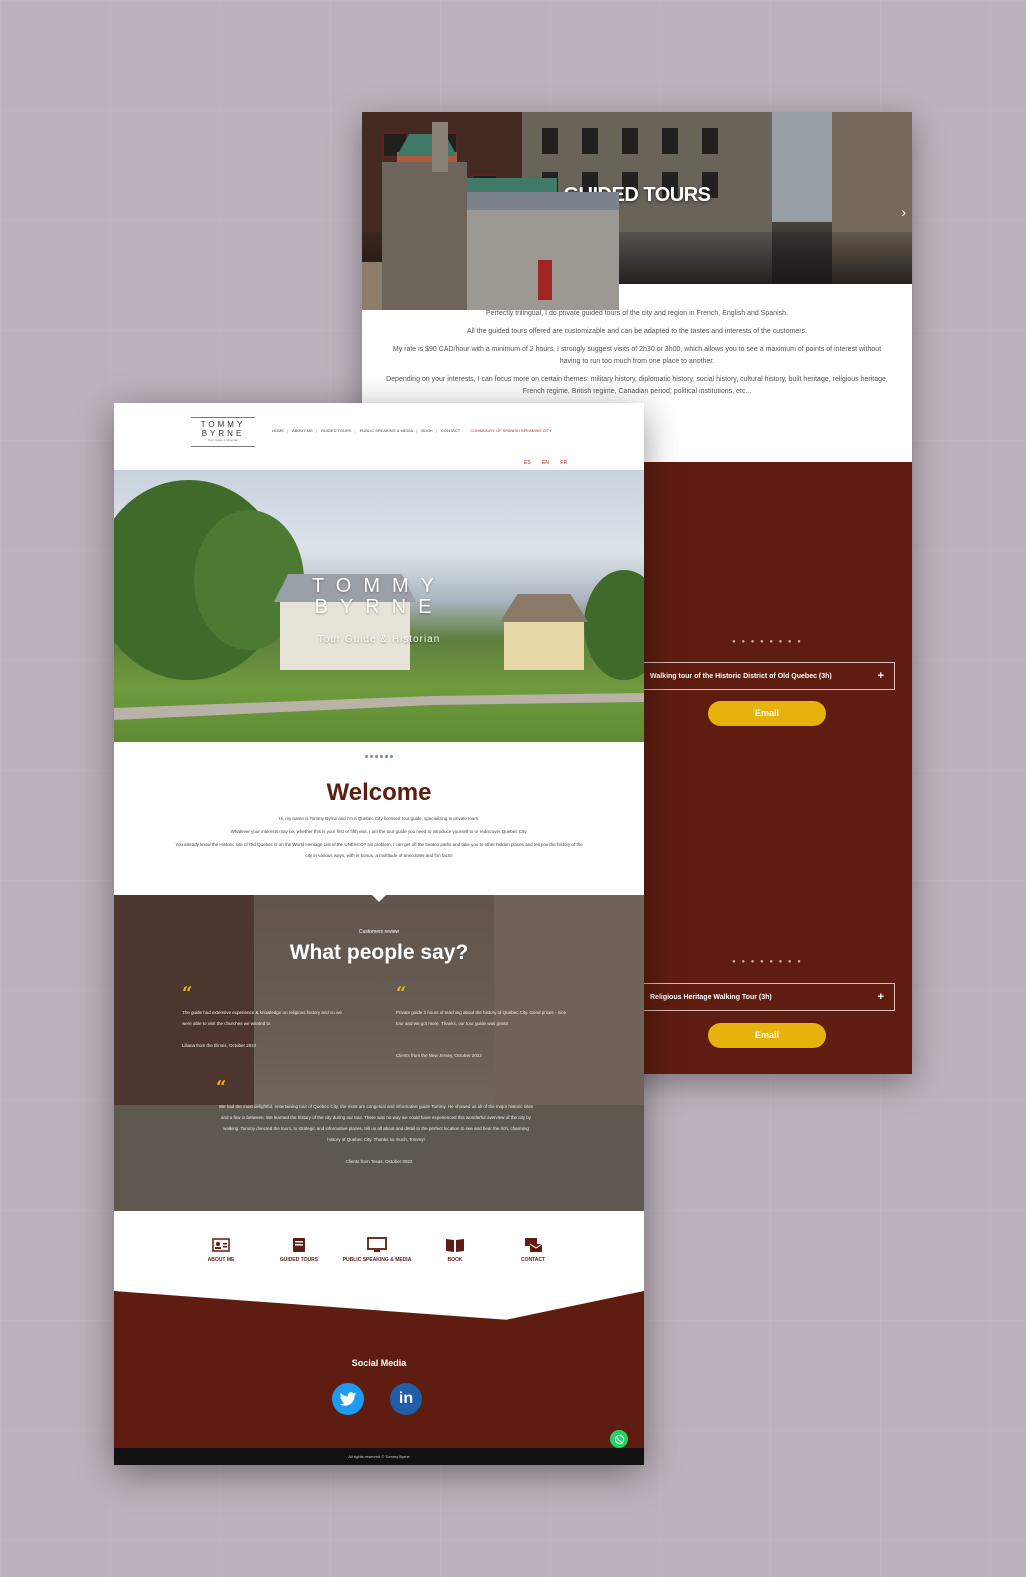 The width and height of the screenshot is (1026, 1577). Describe the element at coordinates (533, 1260) in the screenshot. I see `quick-link-label: CONTACT` at that location.